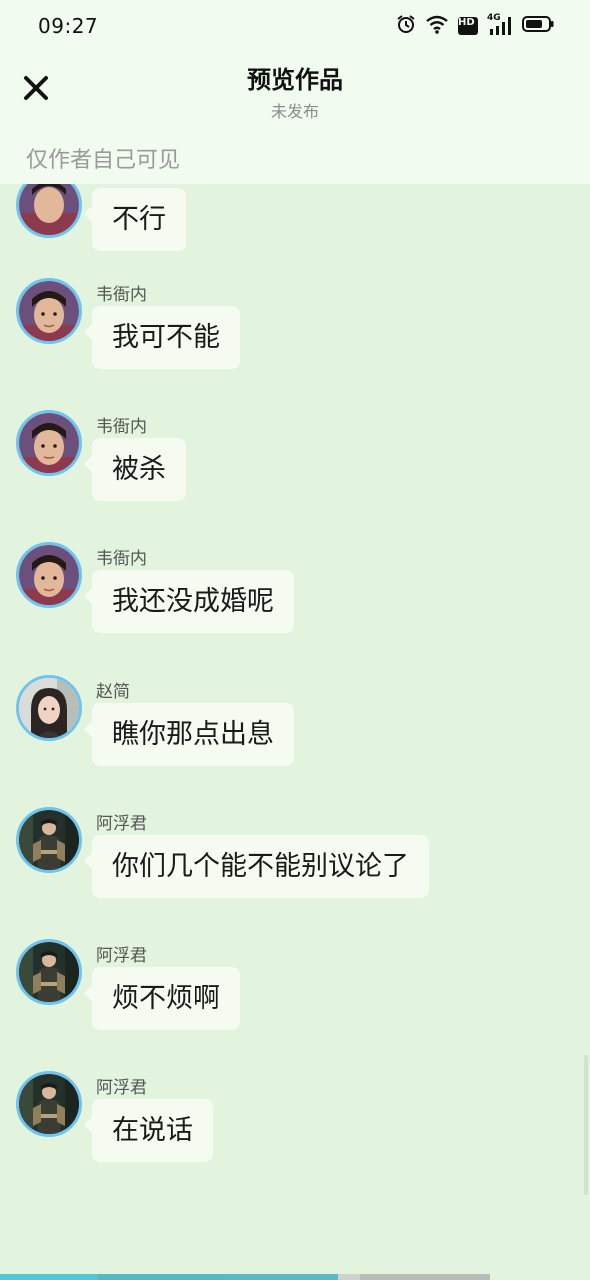  Describe the element at coordinates (135, 469) in the screenshot. I see `message-bubble: 被杀` at that location.